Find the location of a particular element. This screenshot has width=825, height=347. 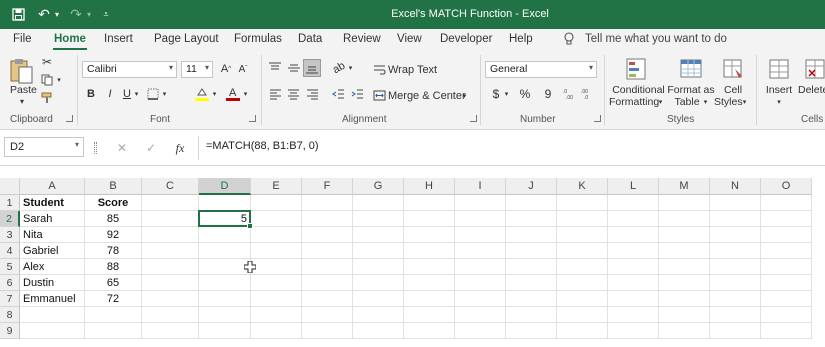

tab-formulas: Formulas is located at coordinates (258, 39).